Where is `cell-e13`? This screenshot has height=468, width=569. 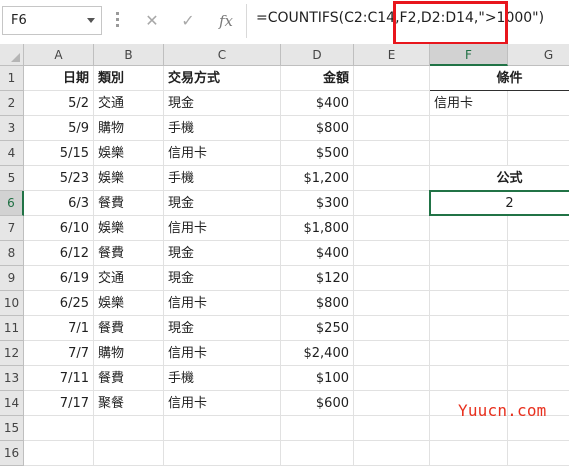
cell-e13 is located at coordinates (392, 378).